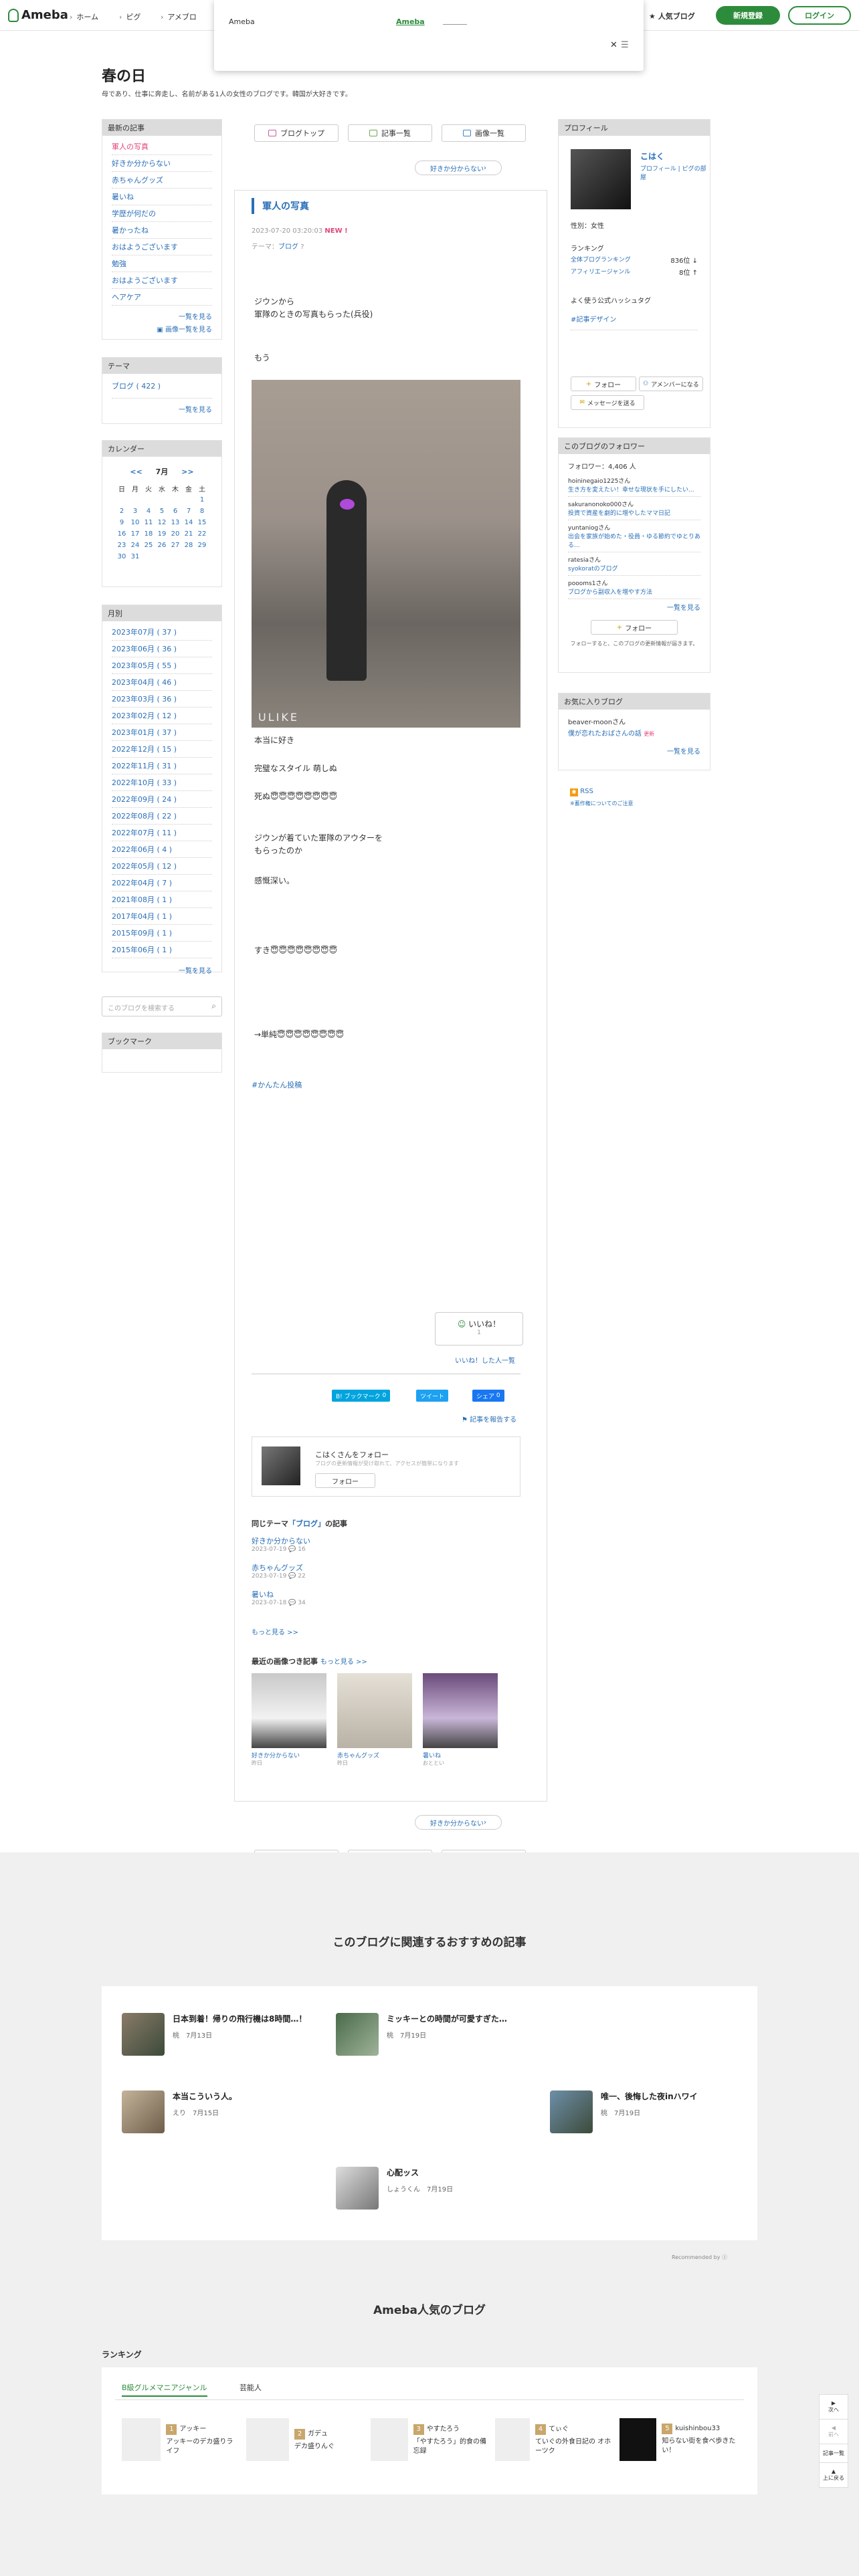 The width and height of the screenshot is (859, 2576). I want to click on nav-ameblo: アメブロ, so click(179, 16).